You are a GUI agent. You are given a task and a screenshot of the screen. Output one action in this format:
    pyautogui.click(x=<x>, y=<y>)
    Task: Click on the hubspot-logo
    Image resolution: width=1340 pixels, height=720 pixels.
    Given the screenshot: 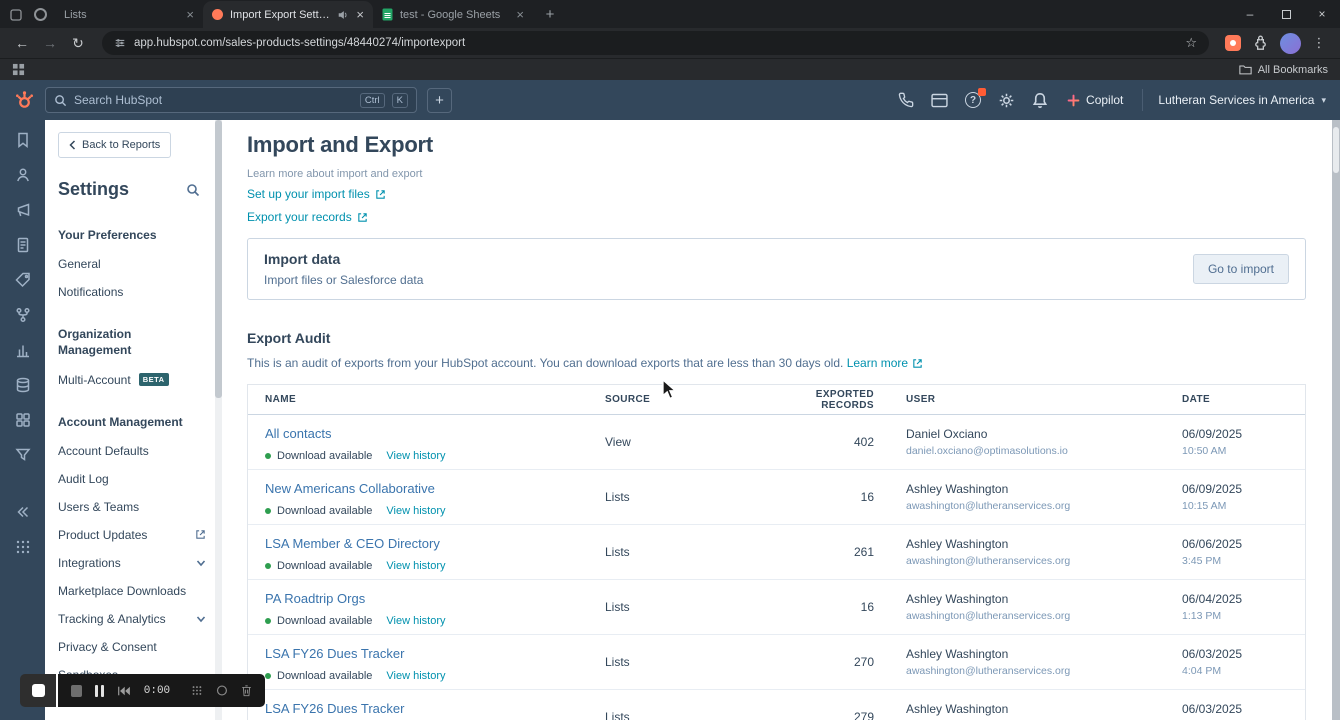 What is the action you would take?
    pyautogui.click(x=24, y=100)
    